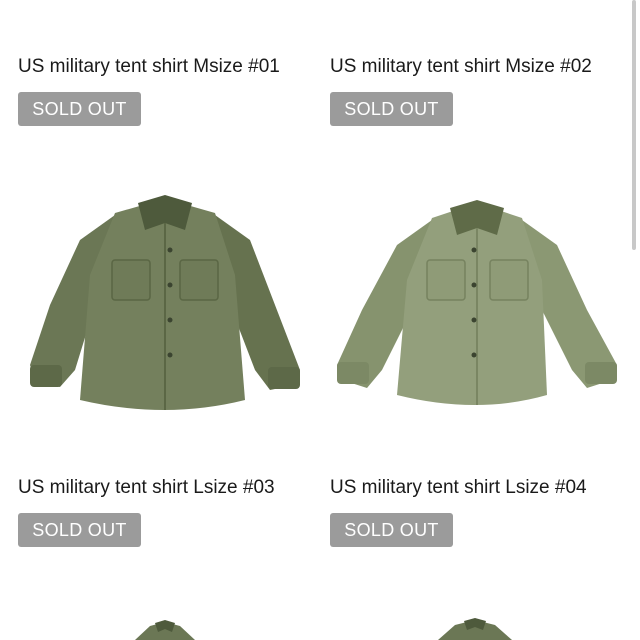 The width and height of the screenshot is (640, 640). What do you see at coordinates (461, 67) in the screenshot?
I see `product-title: US military tent shirt Msize #02` at bounding box center [461, 67].